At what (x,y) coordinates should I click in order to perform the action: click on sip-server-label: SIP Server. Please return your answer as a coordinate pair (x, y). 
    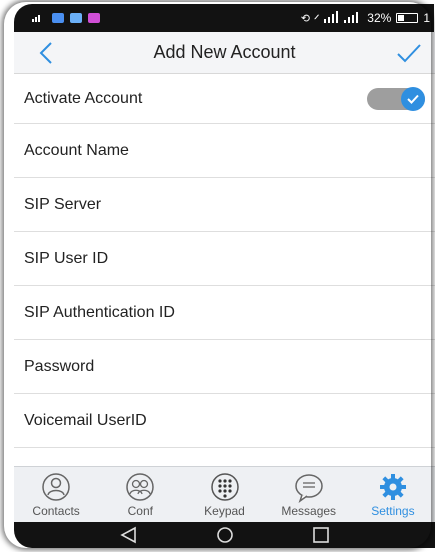
    Looking at the image, I should click on (63, 204).